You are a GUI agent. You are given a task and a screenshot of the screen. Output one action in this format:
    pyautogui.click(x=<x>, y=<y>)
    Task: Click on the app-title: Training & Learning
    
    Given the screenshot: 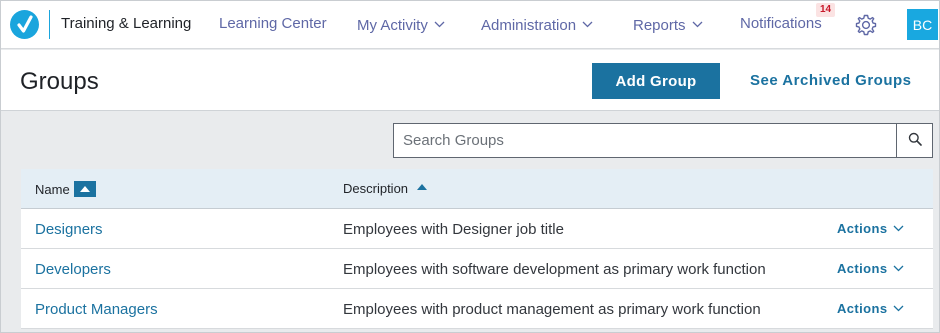 What is the action you would take?
    pyautogui.click(x=126, y=23)
    